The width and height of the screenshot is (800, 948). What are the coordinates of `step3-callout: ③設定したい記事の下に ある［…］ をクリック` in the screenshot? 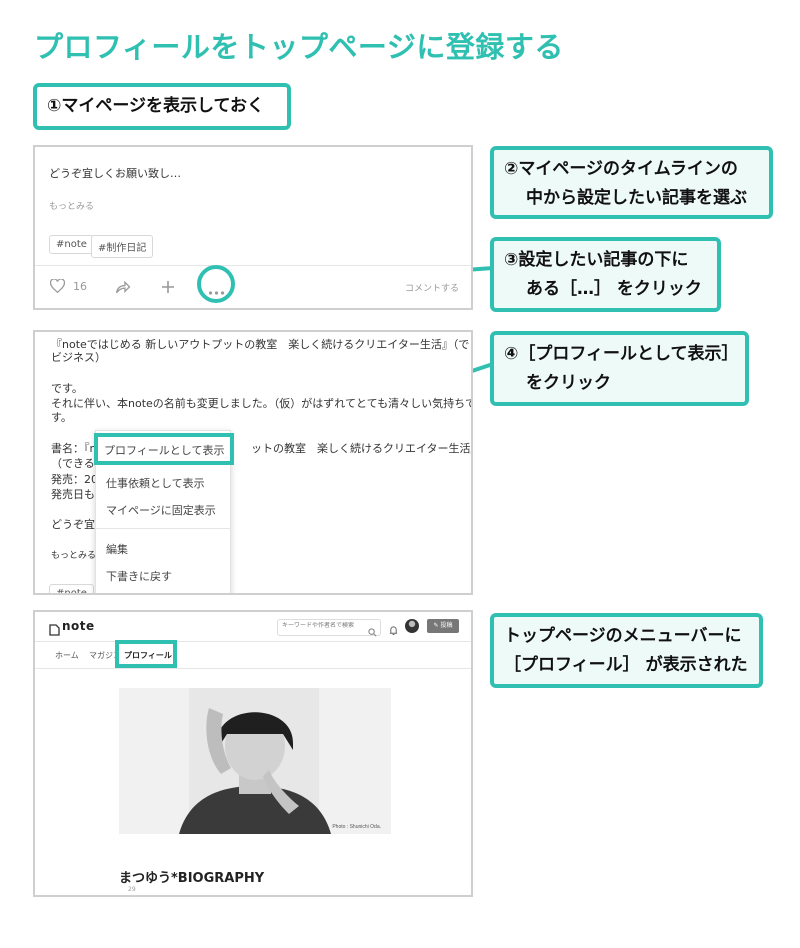 It's located at (605, 274).